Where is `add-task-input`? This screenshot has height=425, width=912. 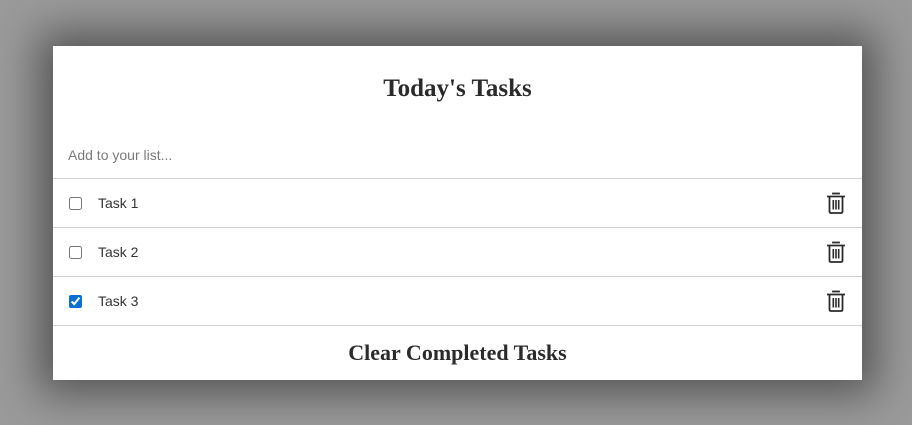 add-task-input is located at coordinates (457, 155).